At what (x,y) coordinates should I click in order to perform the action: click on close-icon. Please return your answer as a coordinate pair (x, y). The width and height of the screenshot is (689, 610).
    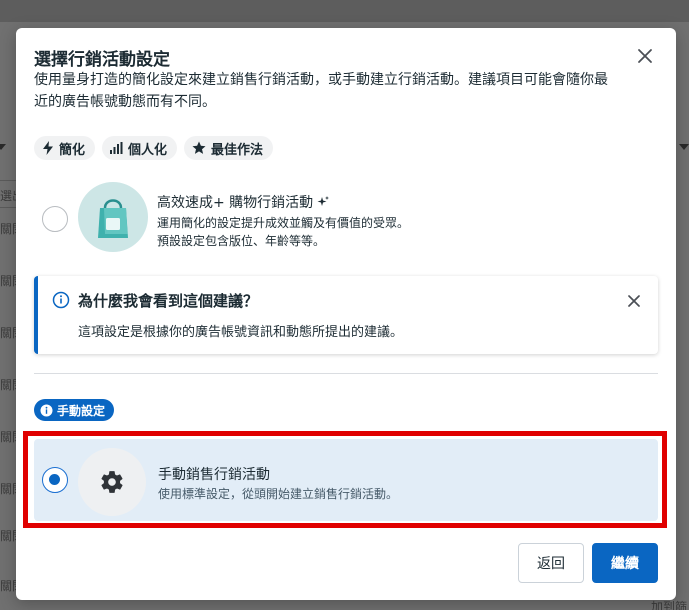
    Looking at the image, I should click on (645, 56).